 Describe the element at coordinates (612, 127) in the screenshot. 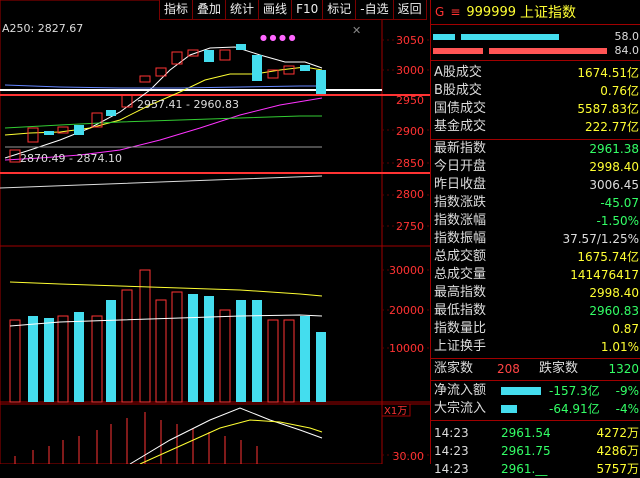

I see `turnover-value: 222.77亿` at that location.